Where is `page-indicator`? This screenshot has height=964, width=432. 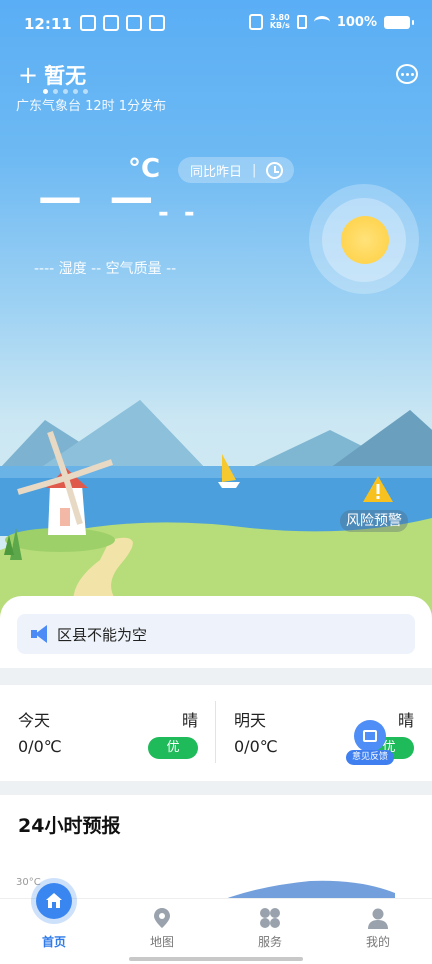
page-indicator is located at coordinates (65, 91).